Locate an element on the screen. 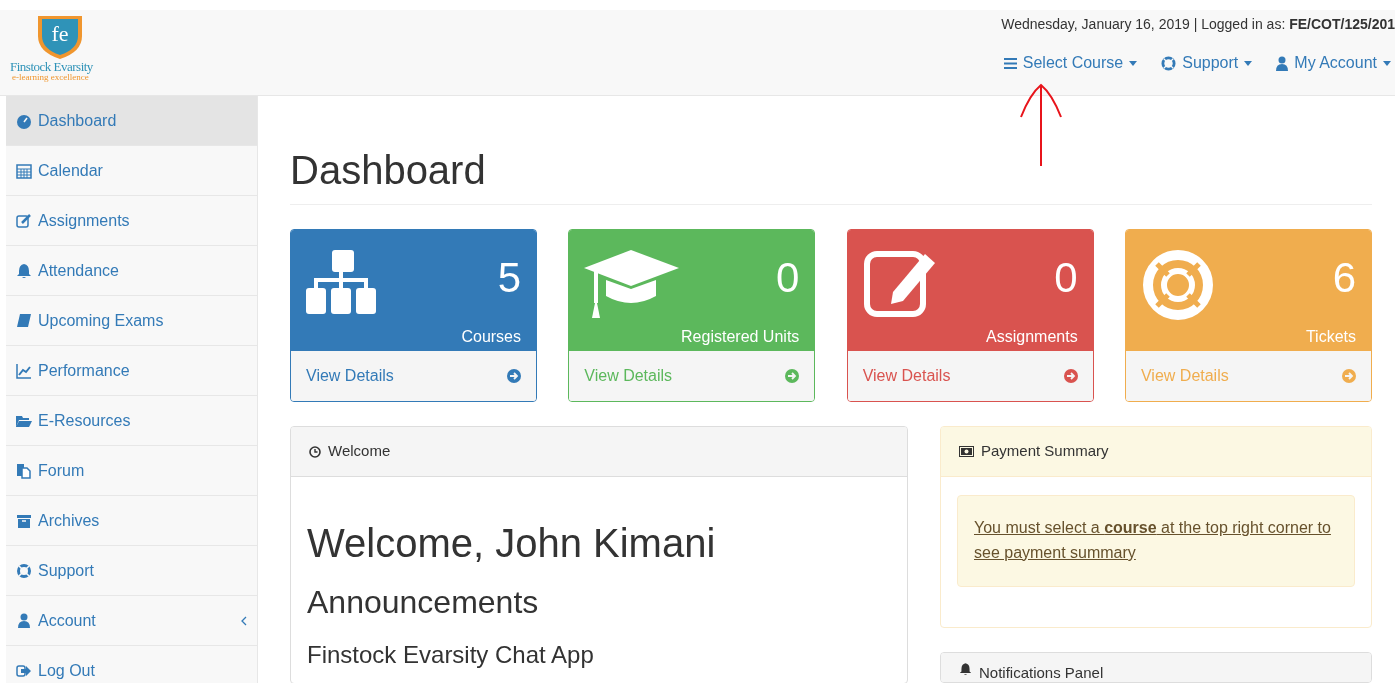 The image size is (1395, 684). stat-label: Assignments is located at coordinates (1032, 337).